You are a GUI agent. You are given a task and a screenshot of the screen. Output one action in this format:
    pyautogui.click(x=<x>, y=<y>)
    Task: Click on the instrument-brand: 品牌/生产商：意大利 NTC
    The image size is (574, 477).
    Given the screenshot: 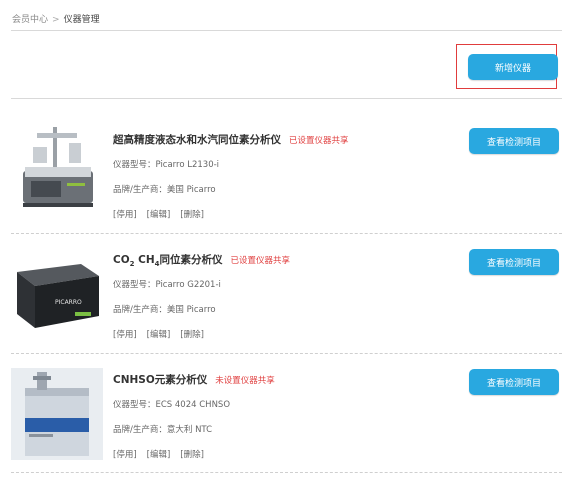 What is the action you would take?
    pyautogui.click(x=163, y=430)
    